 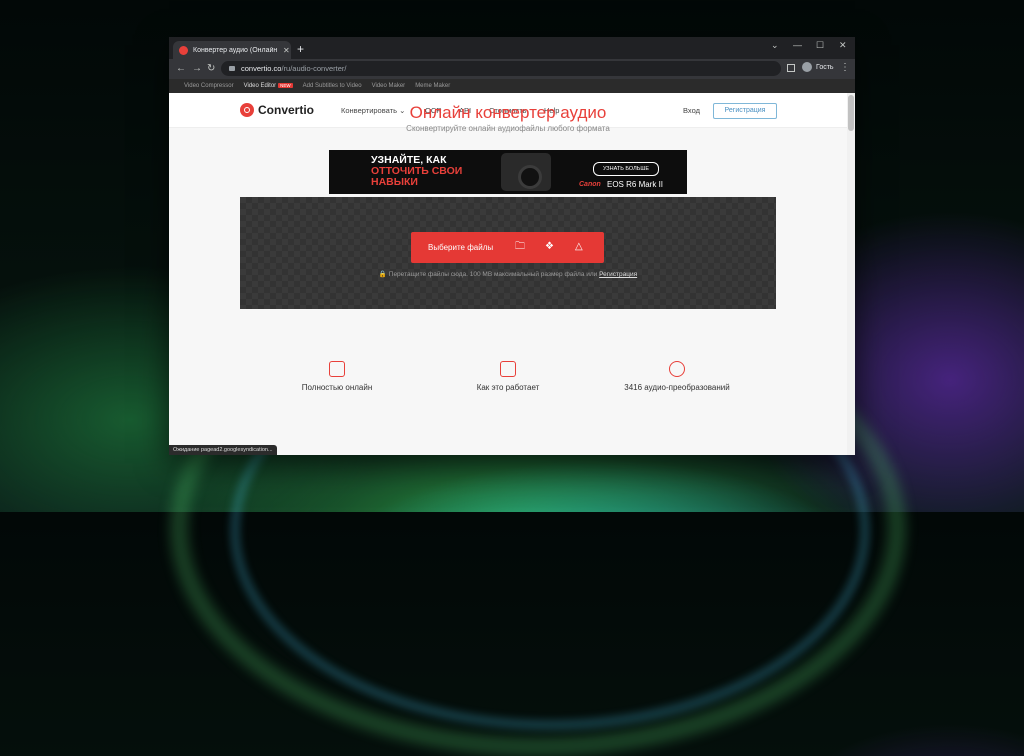 What do you see at coordinates (507, 247) in the screenshot?
I see `choose-files-button: Выберите файлы 🗀 ❖ △` at bounding box center [507, 247].